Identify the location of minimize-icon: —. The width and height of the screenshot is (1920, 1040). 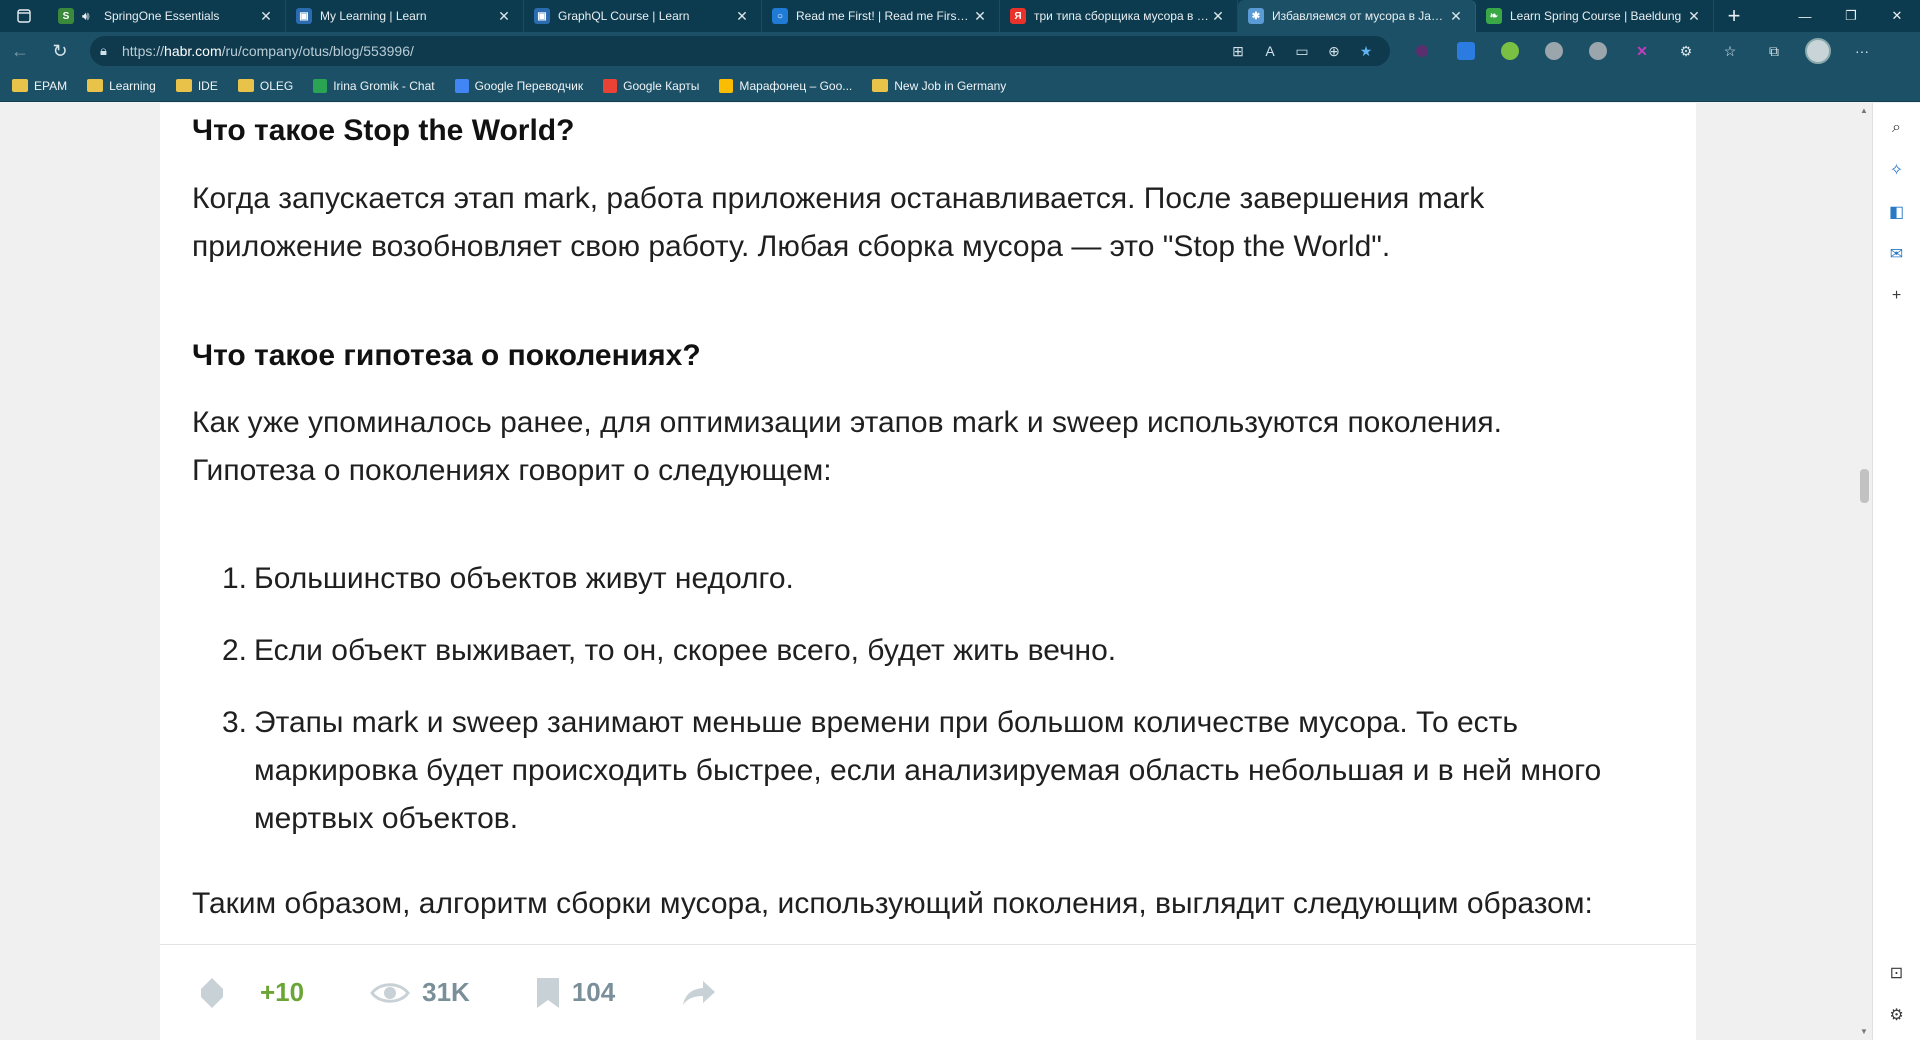
(1805, 16).